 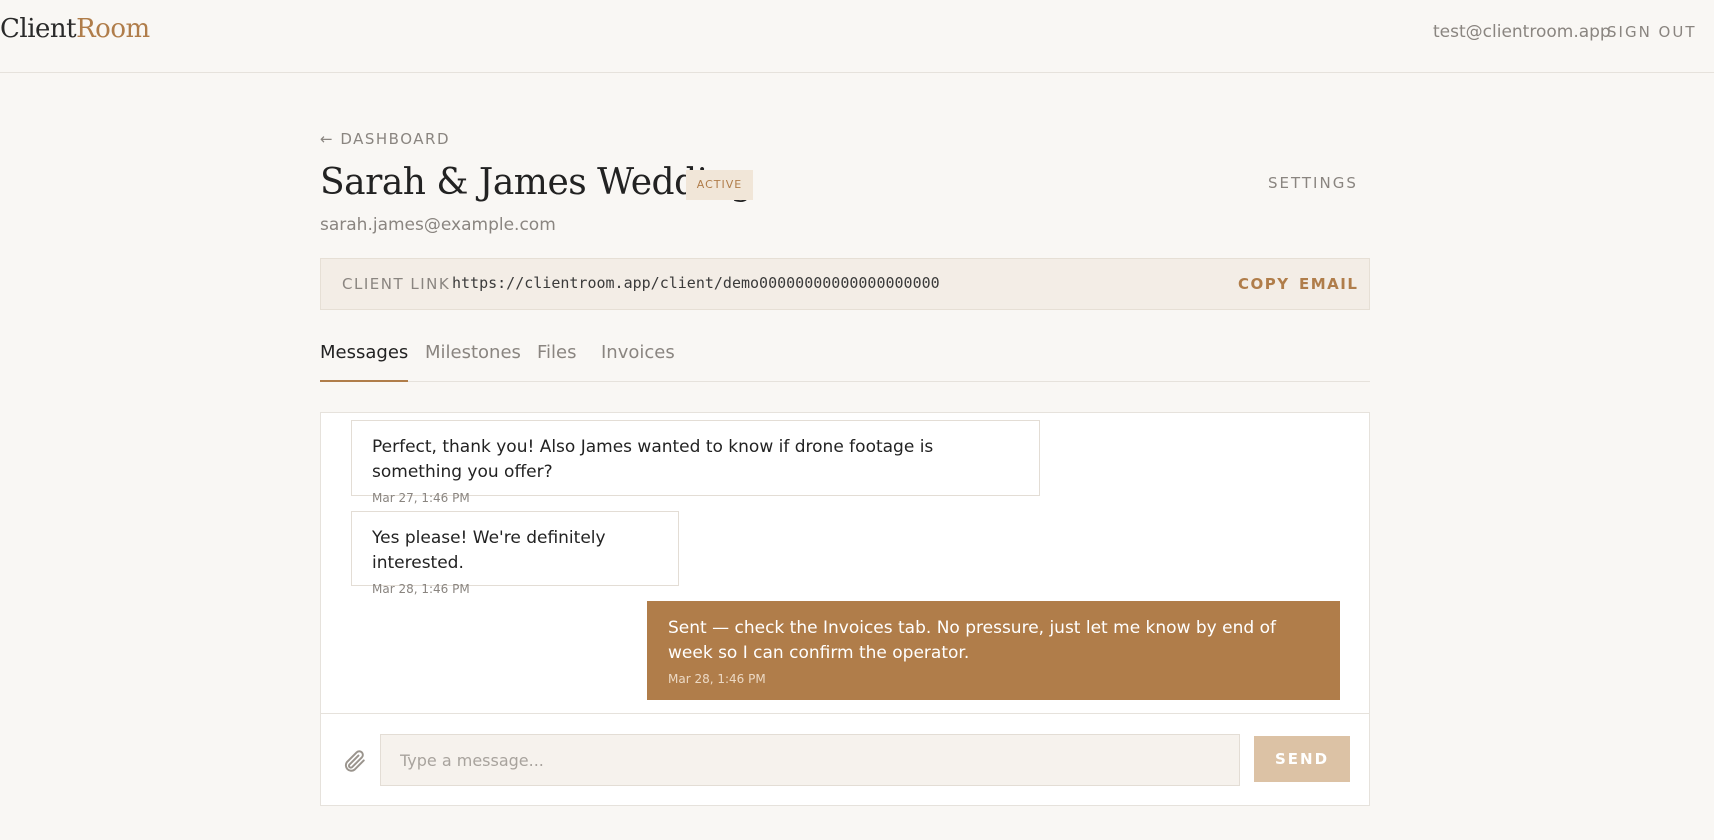 What do you see at coordinates (1302, 759) in the screenshot?
I see `send-button: SEND` at bounding box center [1302, 759].